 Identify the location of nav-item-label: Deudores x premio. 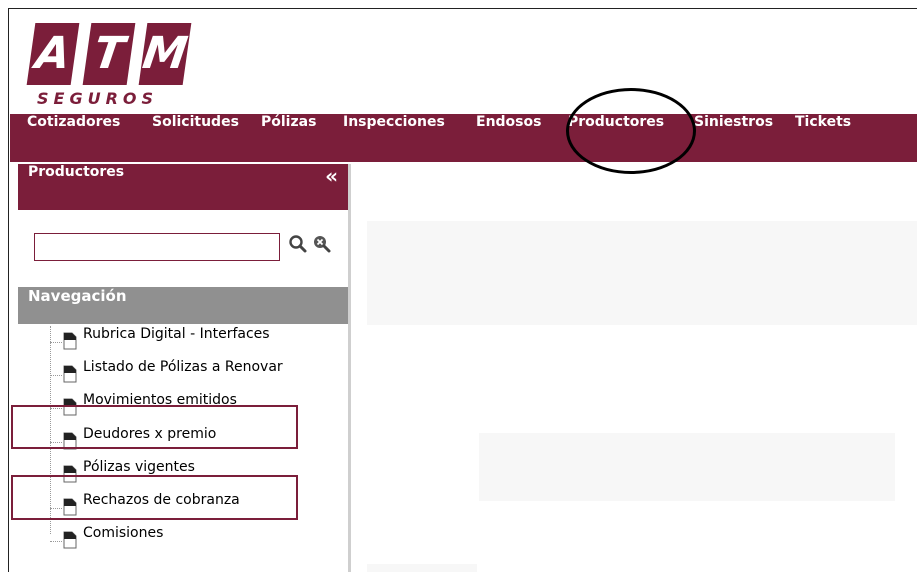
(150, 434).